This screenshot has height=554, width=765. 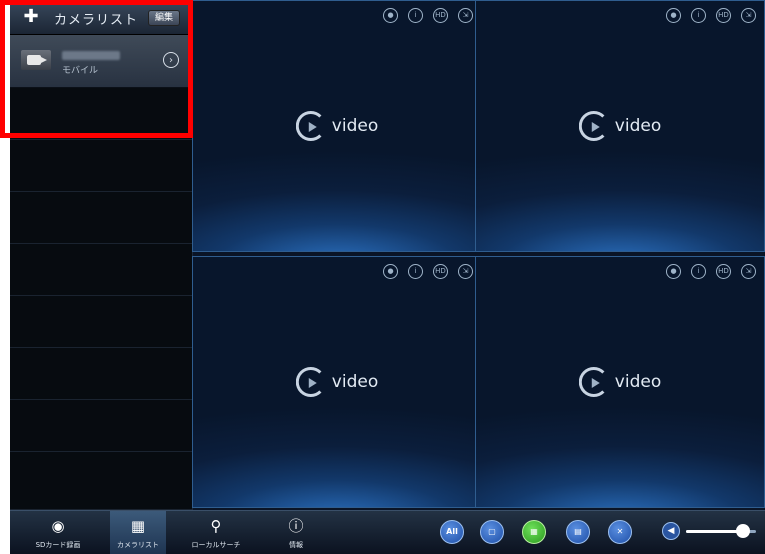 What do you see at coordinates (296, 545) in the screenshot?
I see `tab-label: 情報` at bounding box center [296, 545].